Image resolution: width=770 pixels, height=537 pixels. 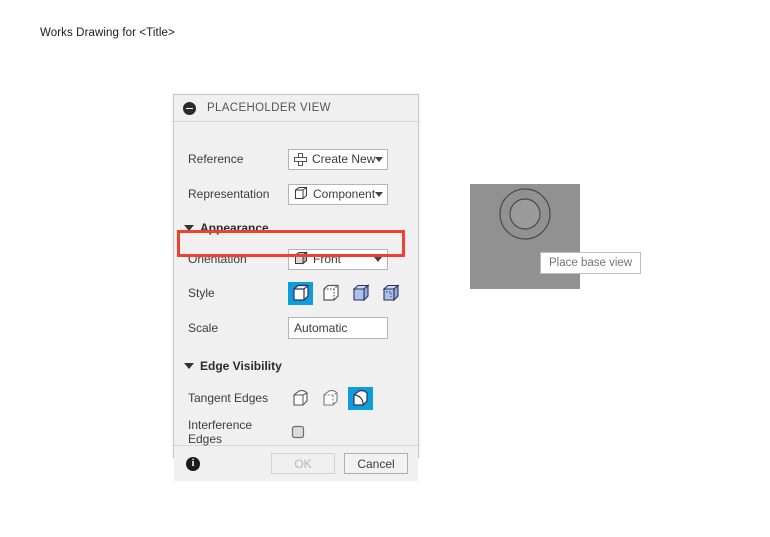 What do you see at coordinates (344, 194) in the screenshot?
I see `representation-value: Component` at bounding box center [344, 194].